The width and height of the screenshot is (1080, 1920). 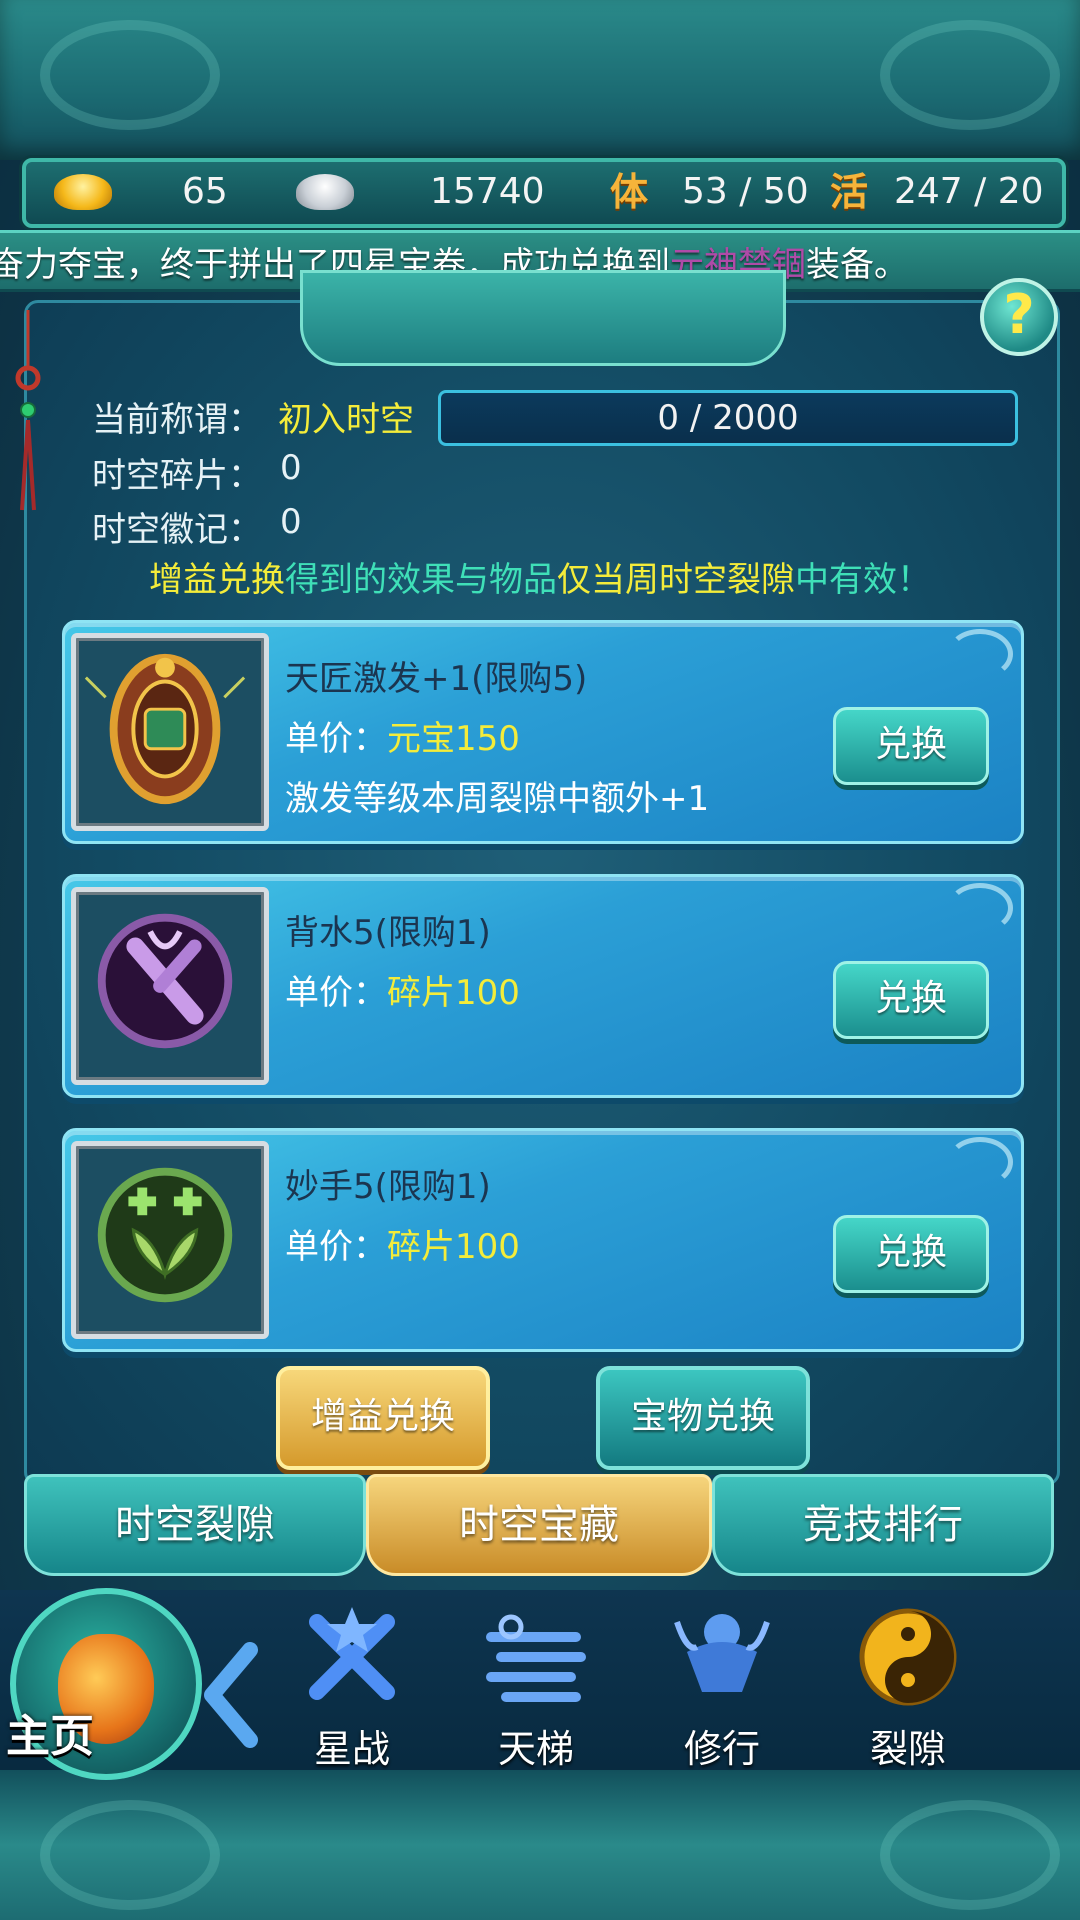 What do you see at coordinates (536, 1658) in the screenshot?
I see `sky-ladder-icon` at bounding box center [536, 1658].